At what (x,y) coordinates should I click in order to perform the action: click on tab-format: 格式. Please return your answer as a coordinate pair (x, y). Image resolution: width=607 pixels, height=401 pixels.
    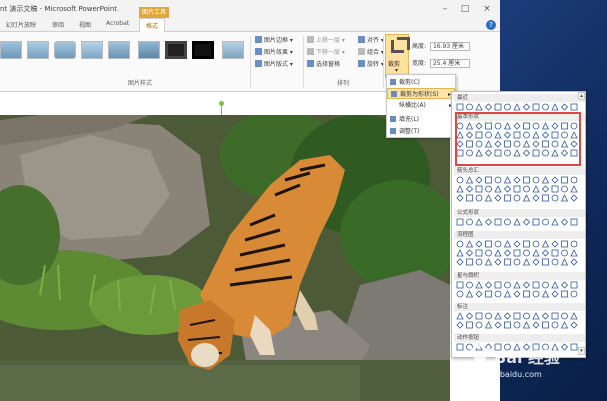
    Looking at the image, I should click on (152, 25).